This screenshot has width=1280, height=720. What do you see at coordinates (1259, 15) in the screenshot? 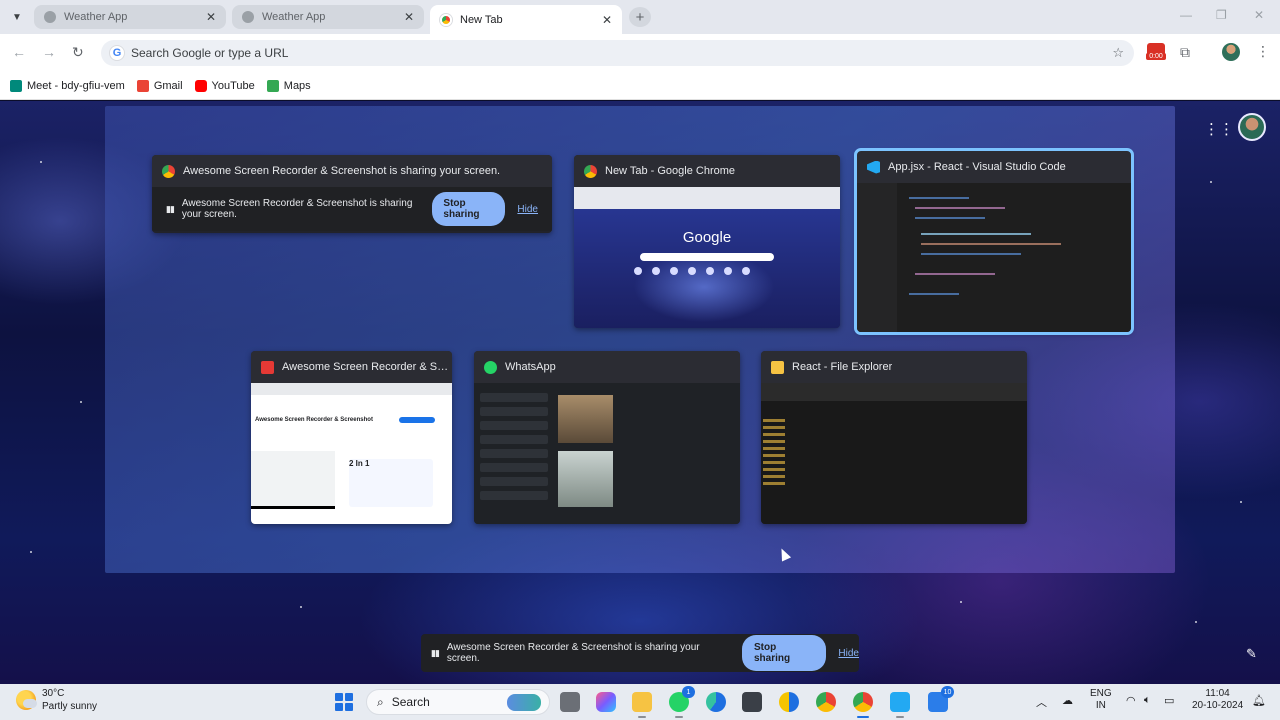
I see `close-window-icon: ✕` at bounding box center [1259, 15].